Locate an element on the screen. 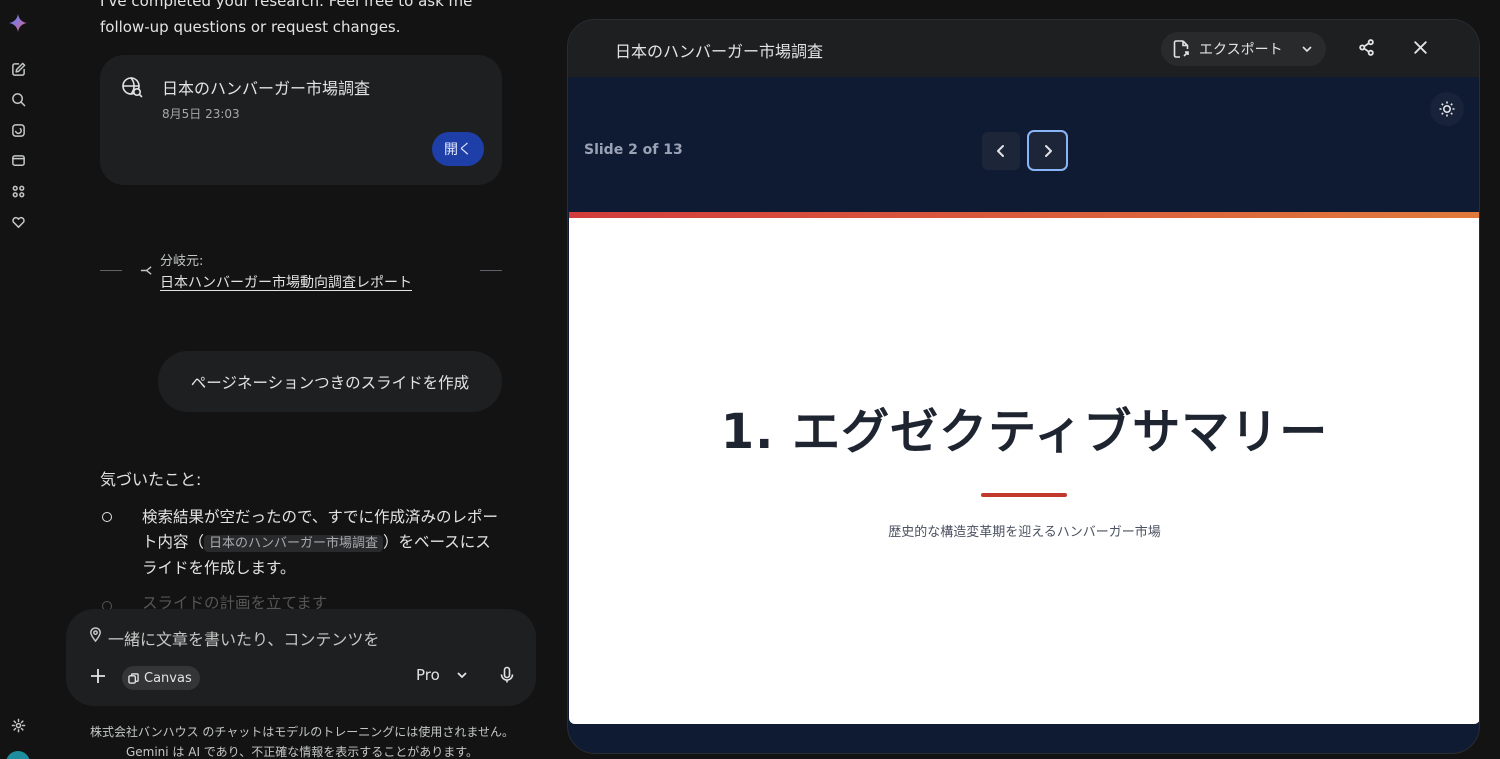  gemini-logo-icon is located at coordinates (18, 23).